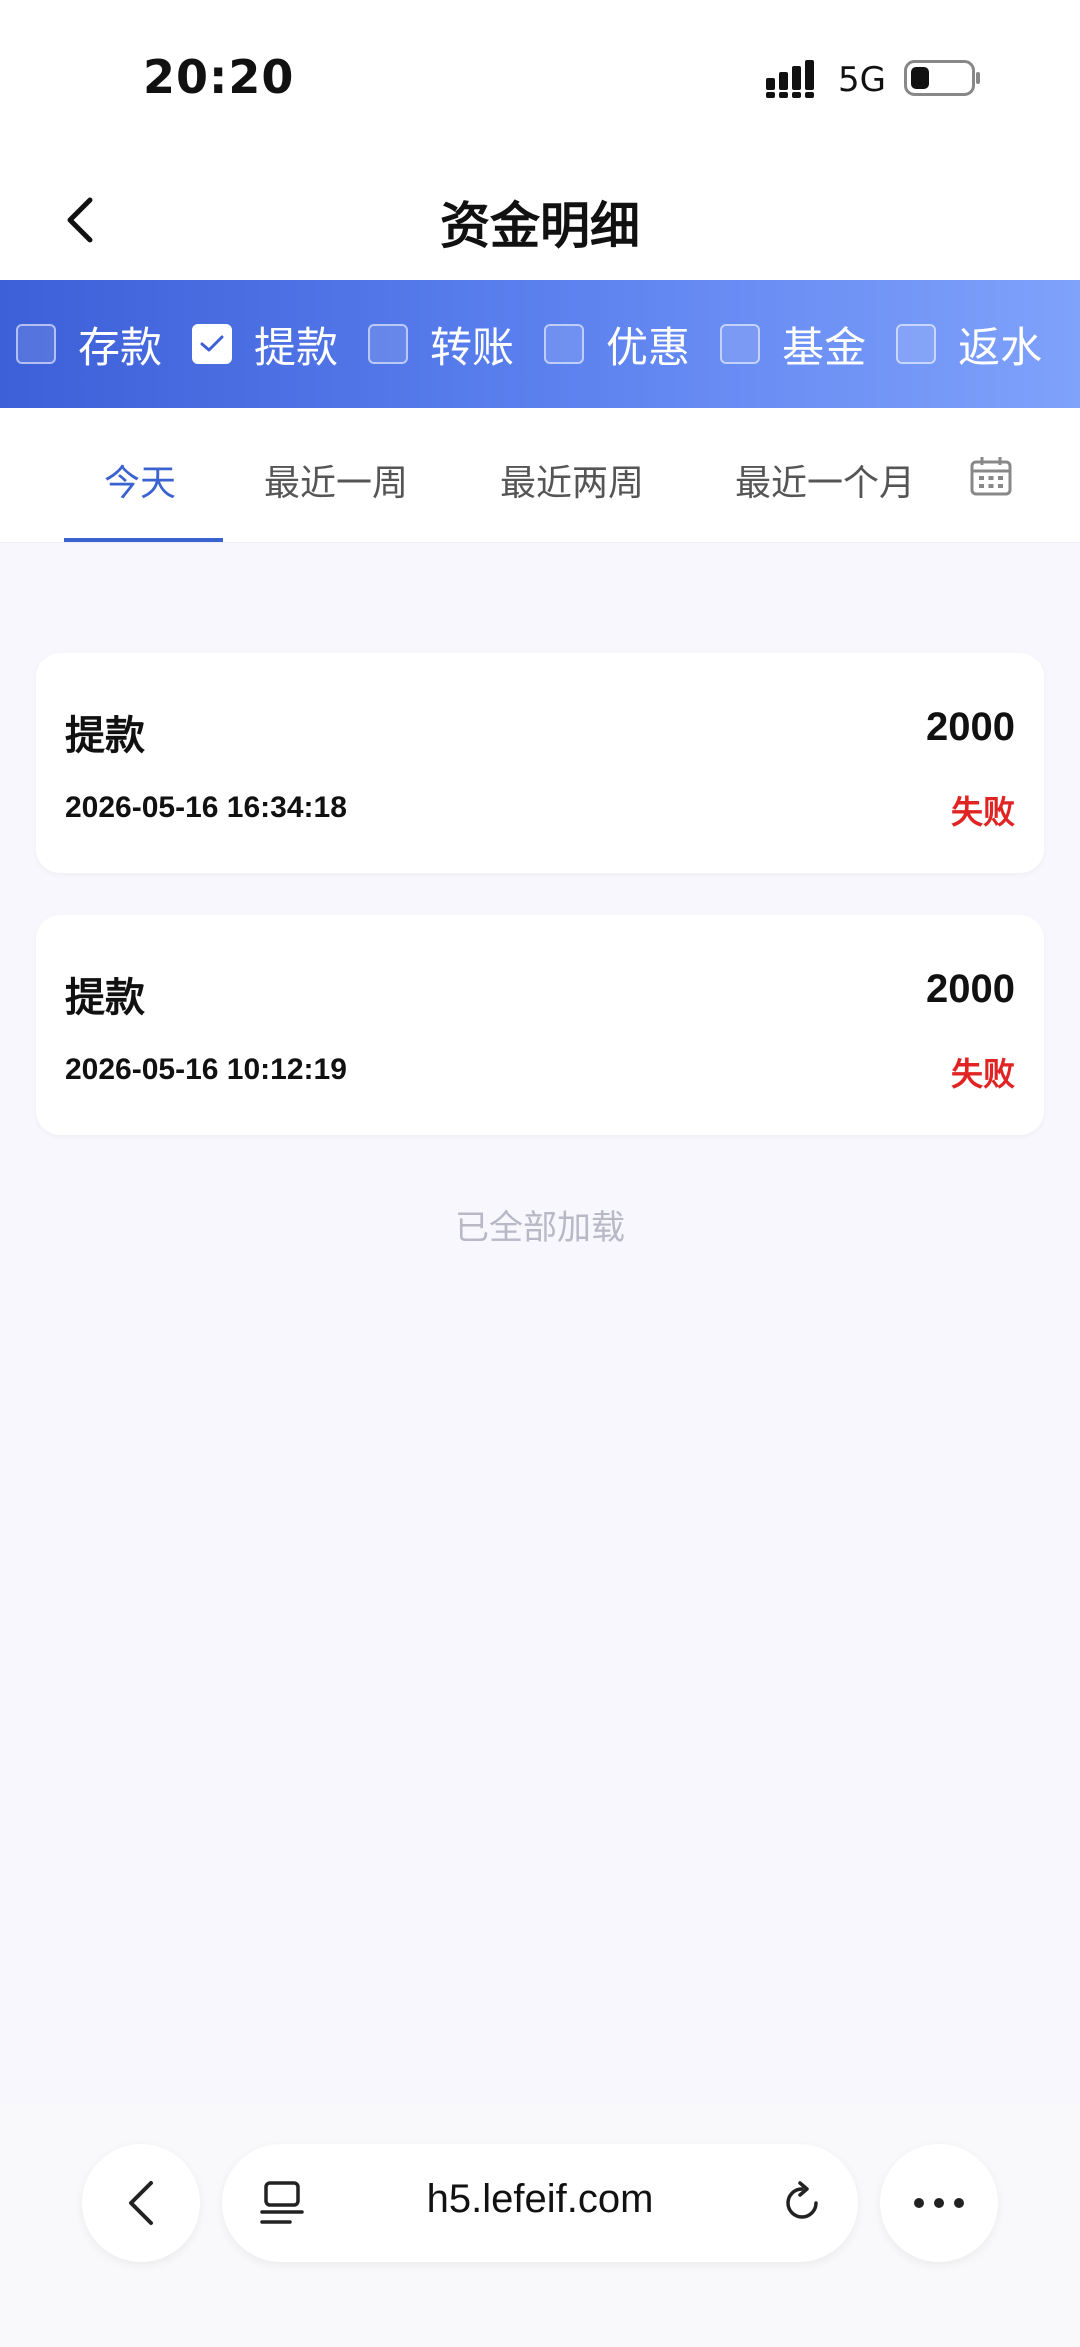 This screenshot has width=1080, height=2347. I want to click on filter-label: 转账, so click(472, 347).